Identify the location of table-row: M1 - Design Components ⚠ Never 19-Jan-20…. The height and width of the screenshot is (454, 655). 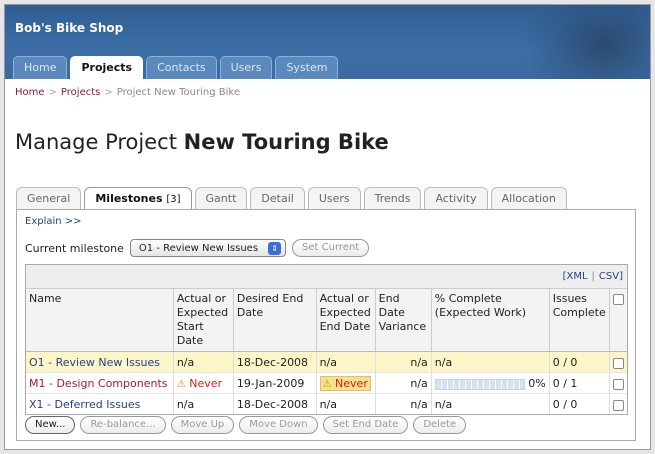
(326, 383).